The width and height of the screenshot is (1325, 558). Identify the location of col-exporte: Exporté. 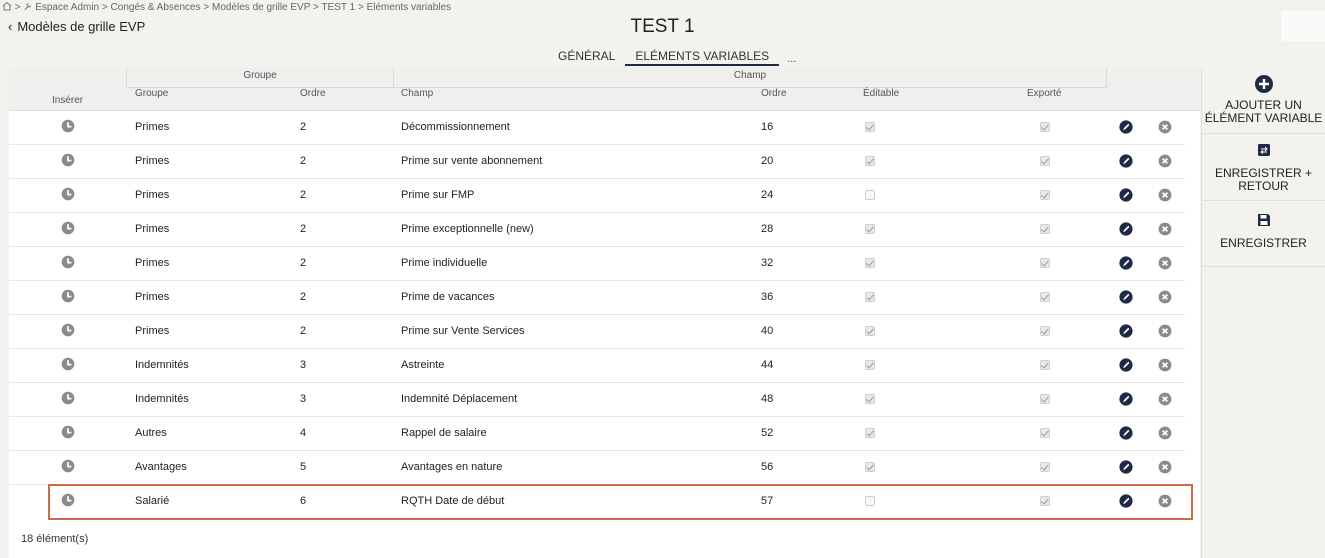
(1044, 93).